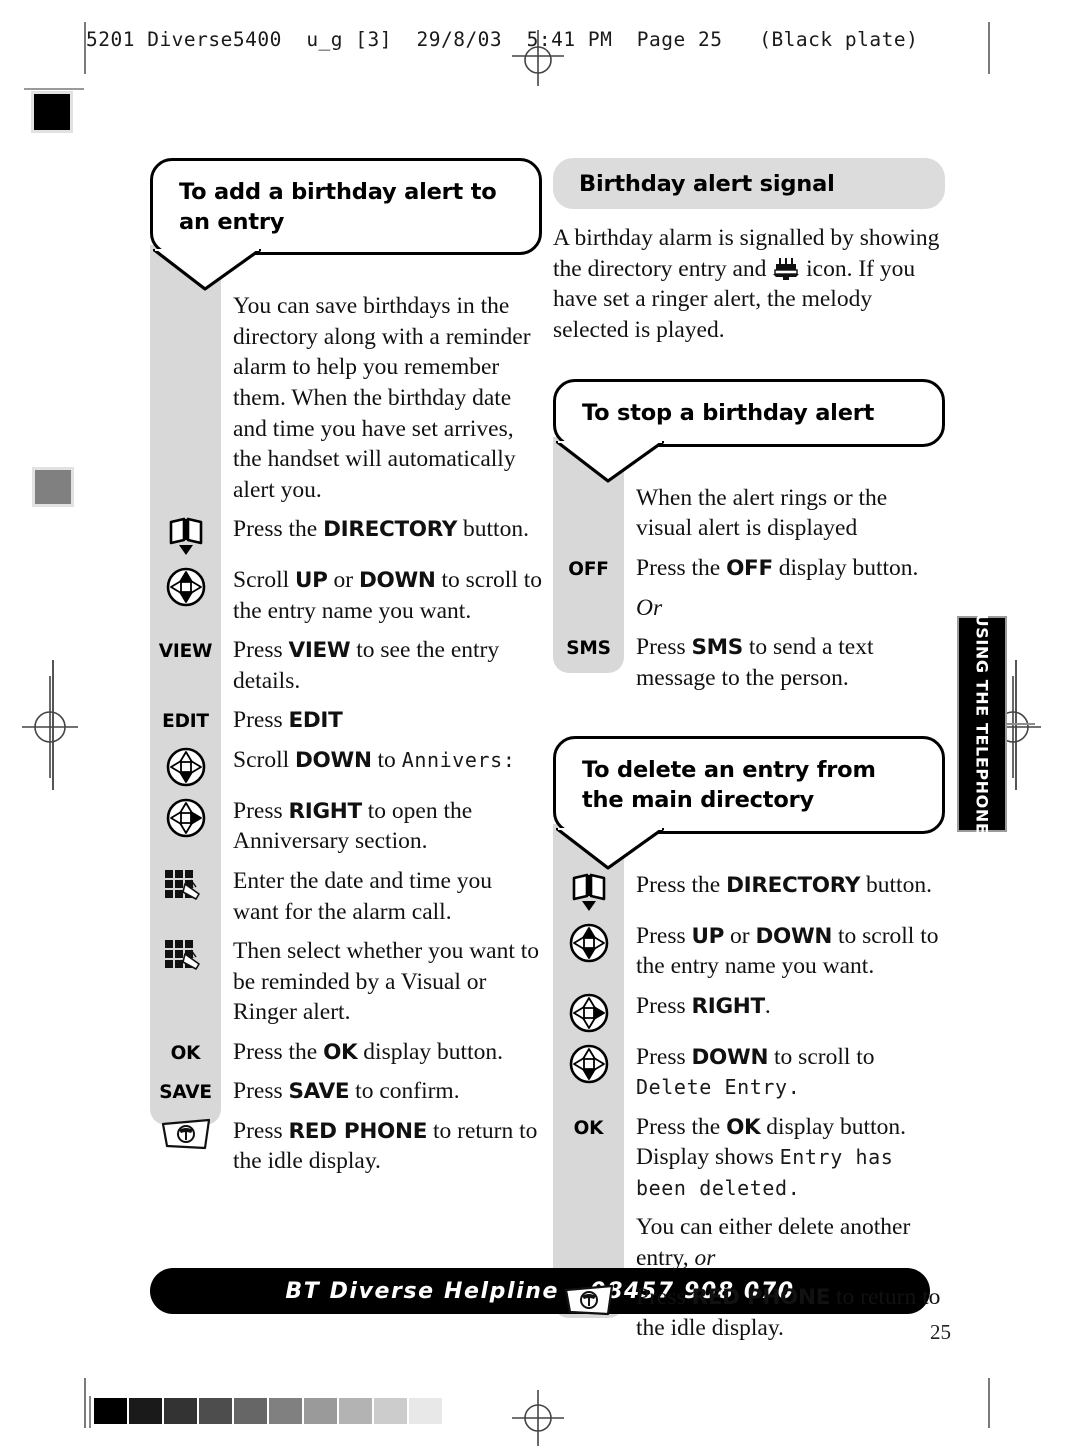  What do you see at coordinates (749, 183) in the screenshot?
I see `heading-birthday-alert-signal: Birthday alert signal` at bounding box center [749, 183].